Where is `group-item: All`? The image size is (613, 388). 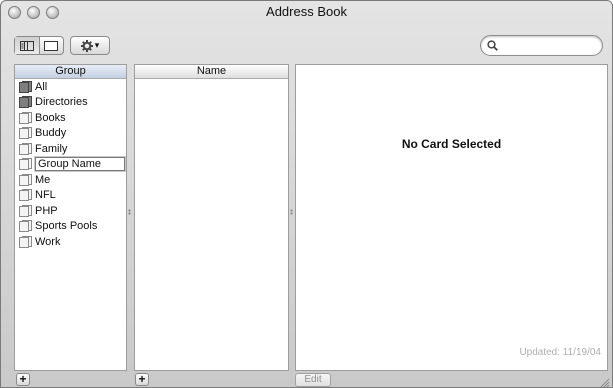 group-item: All is located at coordinates (70, 87).